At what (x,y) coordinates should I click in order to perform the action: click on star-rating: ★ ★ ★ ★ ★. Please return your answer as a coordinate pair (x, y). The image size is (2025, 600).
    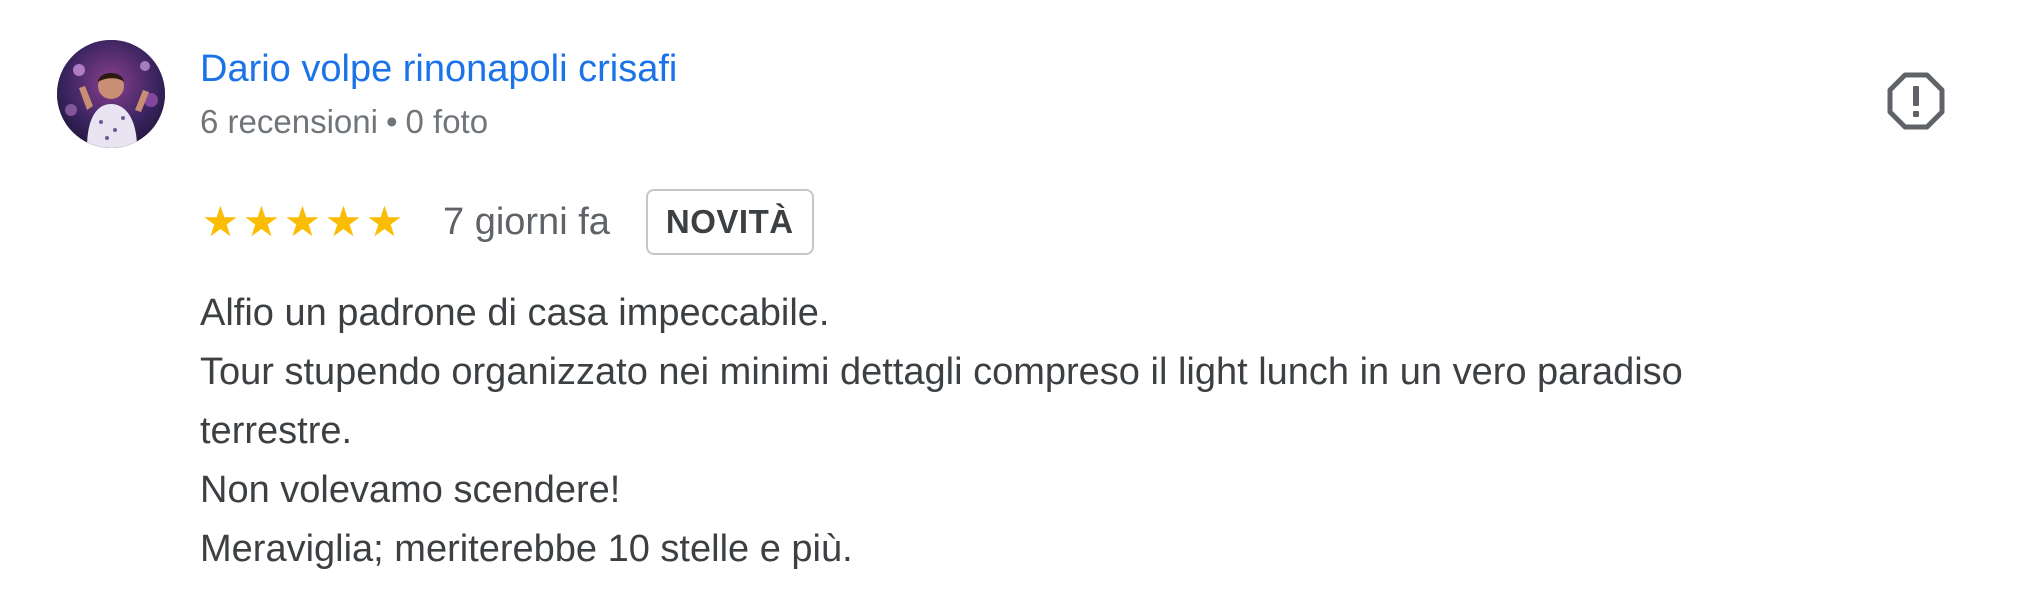
    Looking at the image, I should click on (302, 222).